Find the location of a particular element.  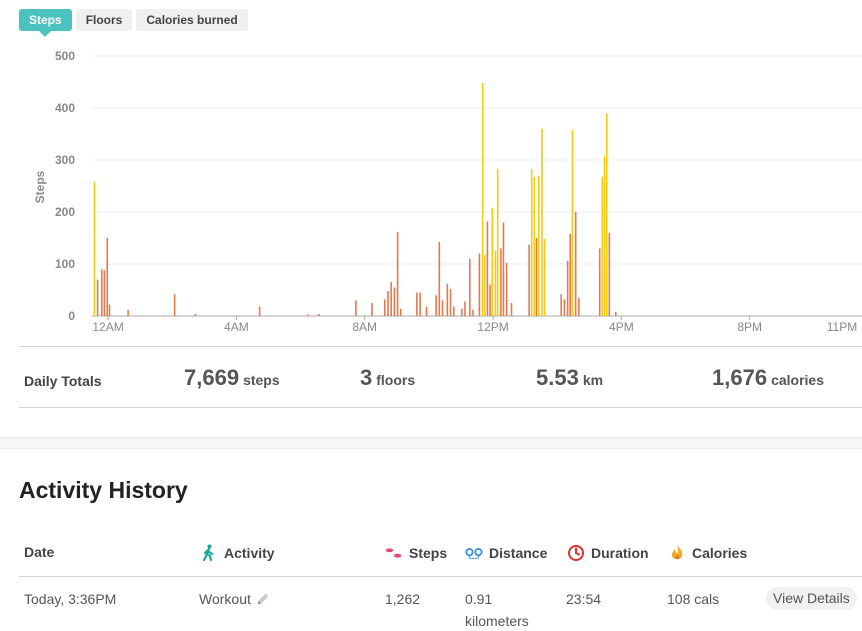

row-calories: 108 cals is located at coordinates (693, 599).